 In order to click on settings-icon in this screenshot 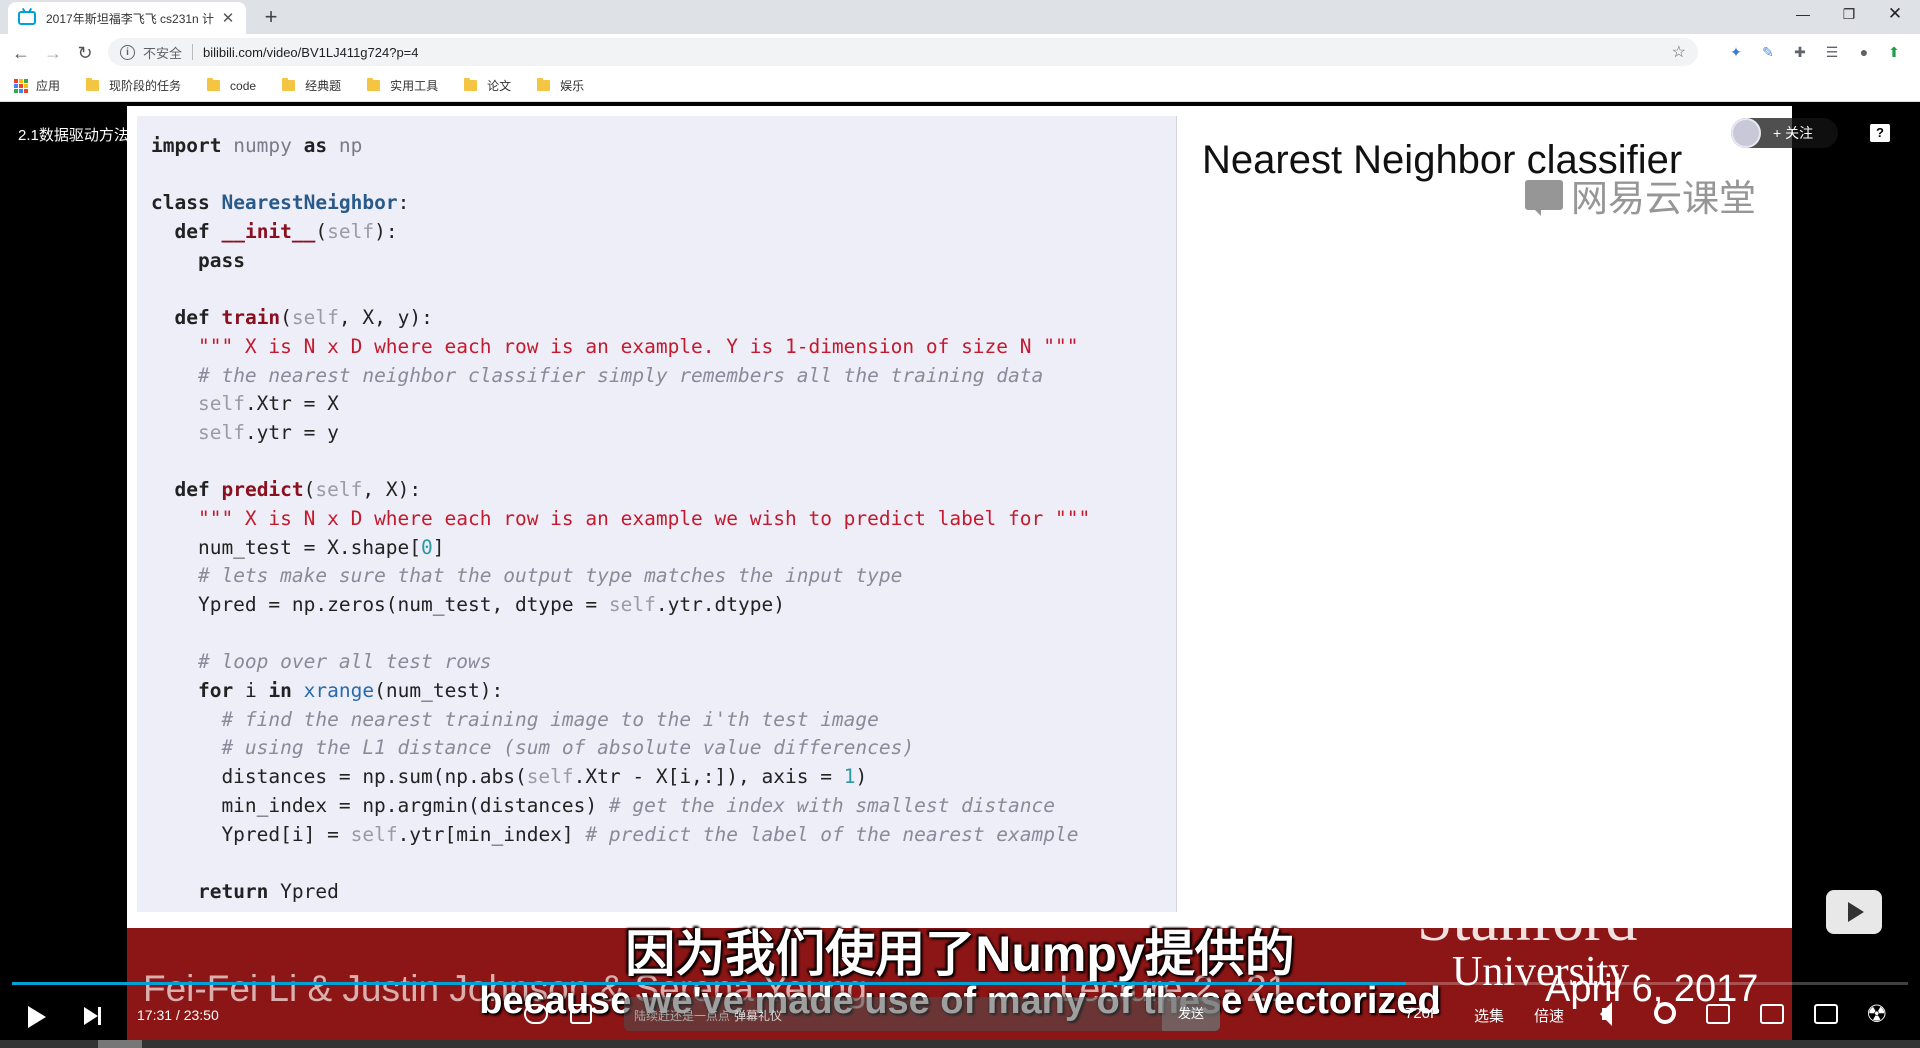, I will do `click(1665, 1013)`.